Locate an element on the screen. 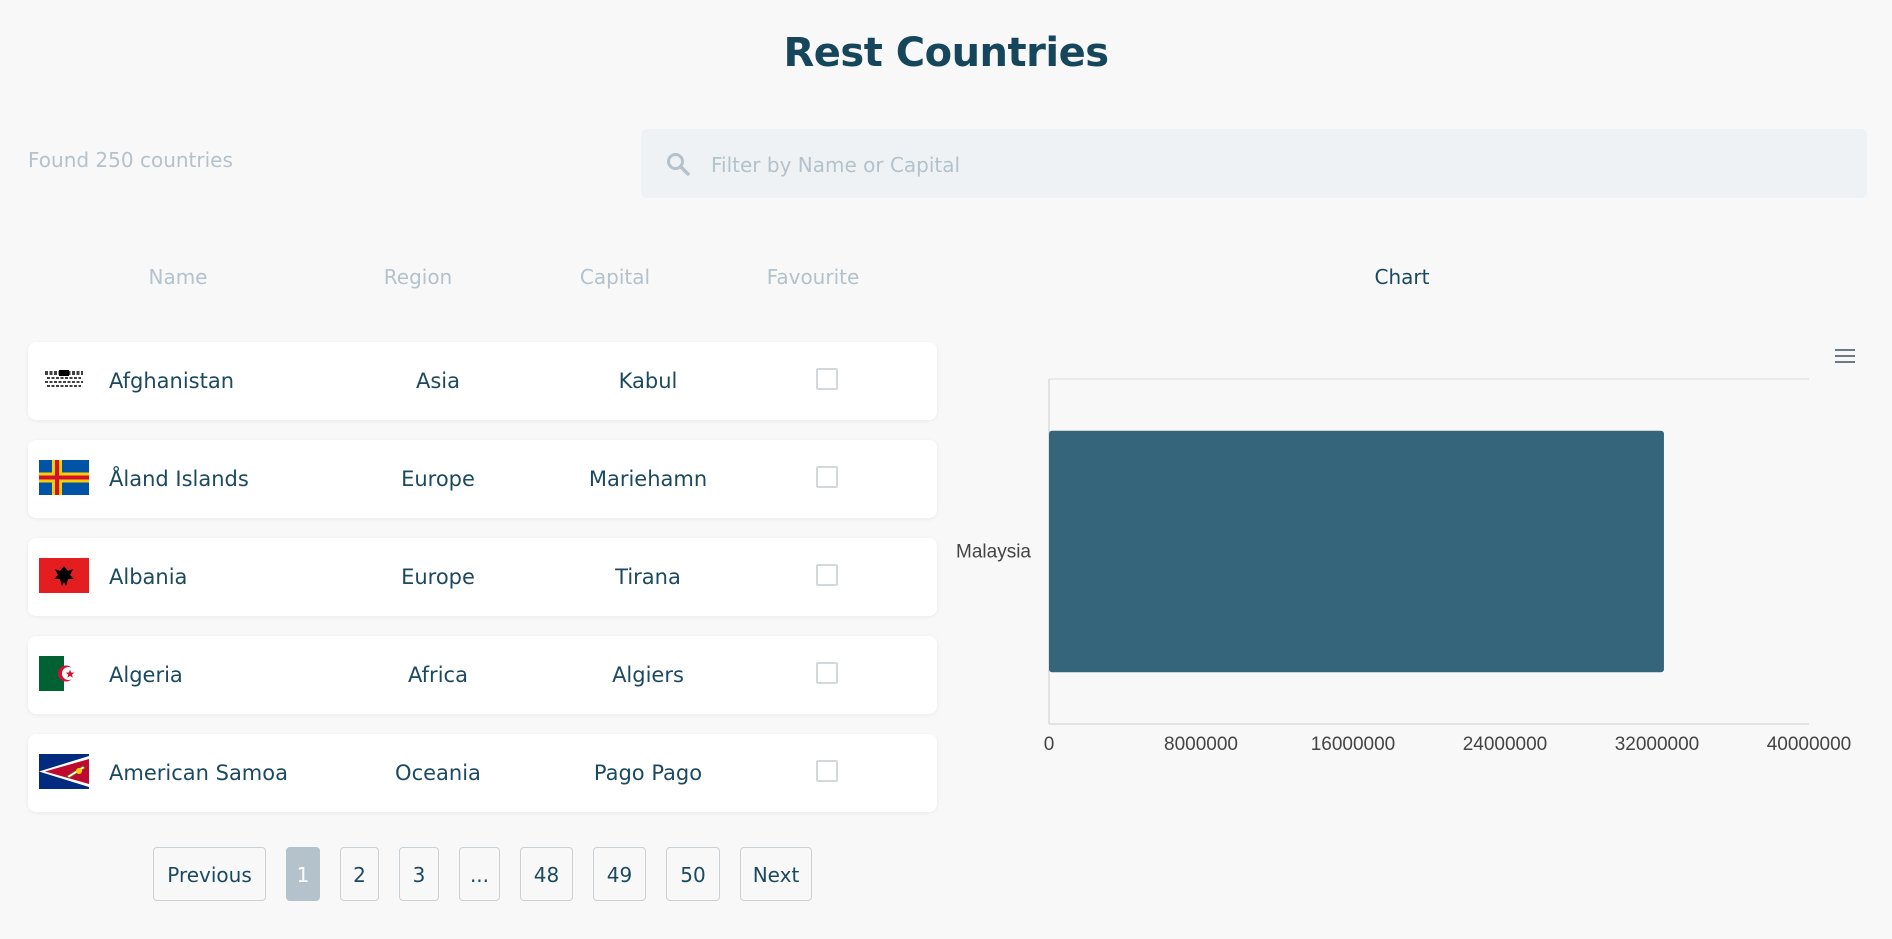  page-button-1: 1 is located at coordinates (303, 874).